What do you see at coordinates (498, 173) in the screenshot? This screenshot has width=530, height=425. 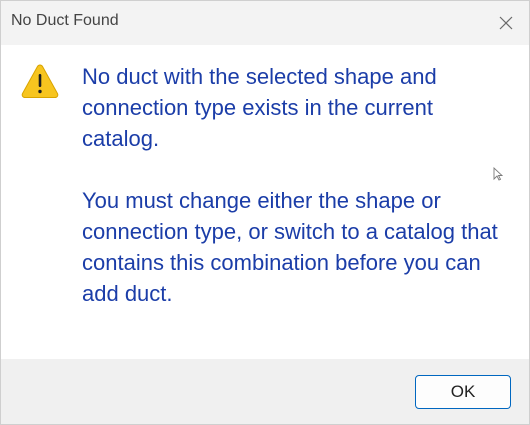 I see `mouse-cursor-icon` at bounding box center [498, 173].